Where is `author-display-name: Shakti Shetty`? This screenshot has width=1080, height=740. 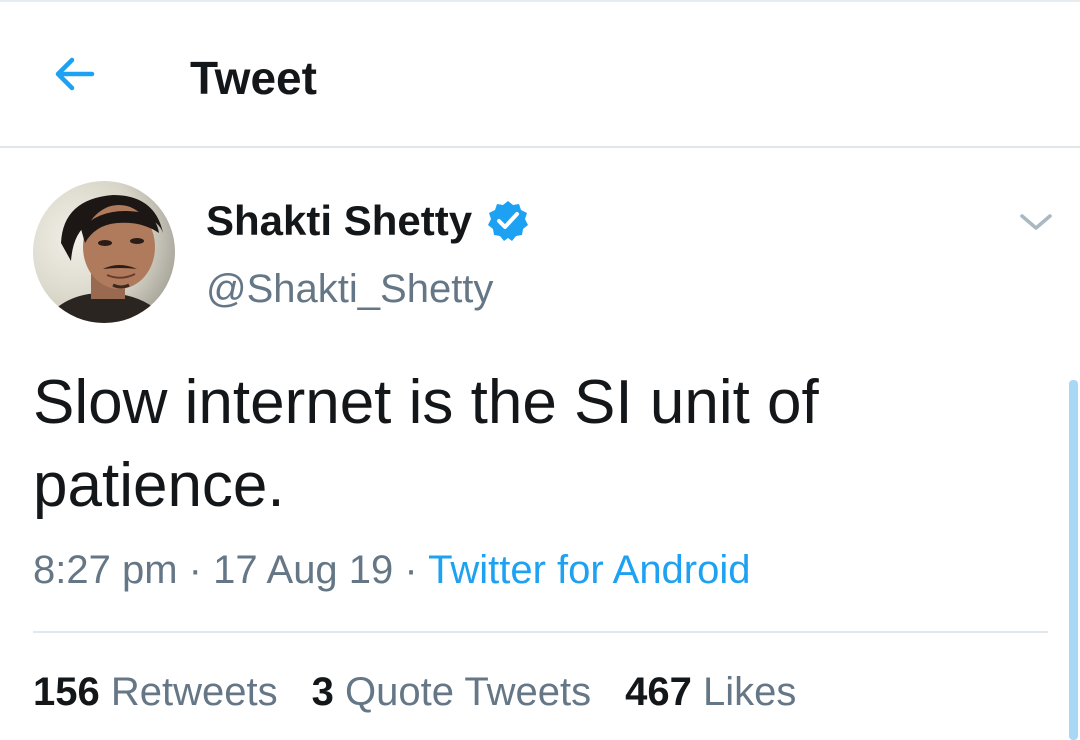 author-display-name: Shakti Shetty is located at coordinates (339, 220).